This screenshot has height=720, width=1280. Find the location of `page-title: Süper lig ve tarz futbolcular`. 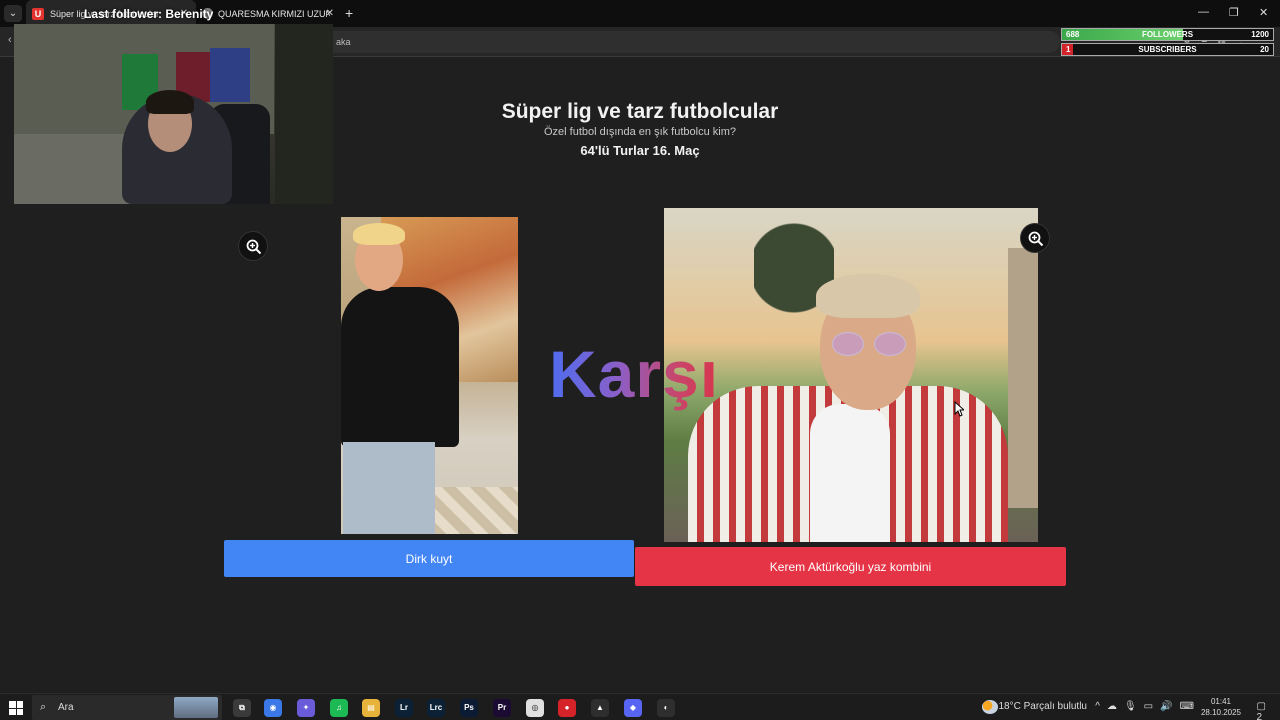

page-title: Süper lig ve tarz futbolcular is located at coordinates (640, 111).